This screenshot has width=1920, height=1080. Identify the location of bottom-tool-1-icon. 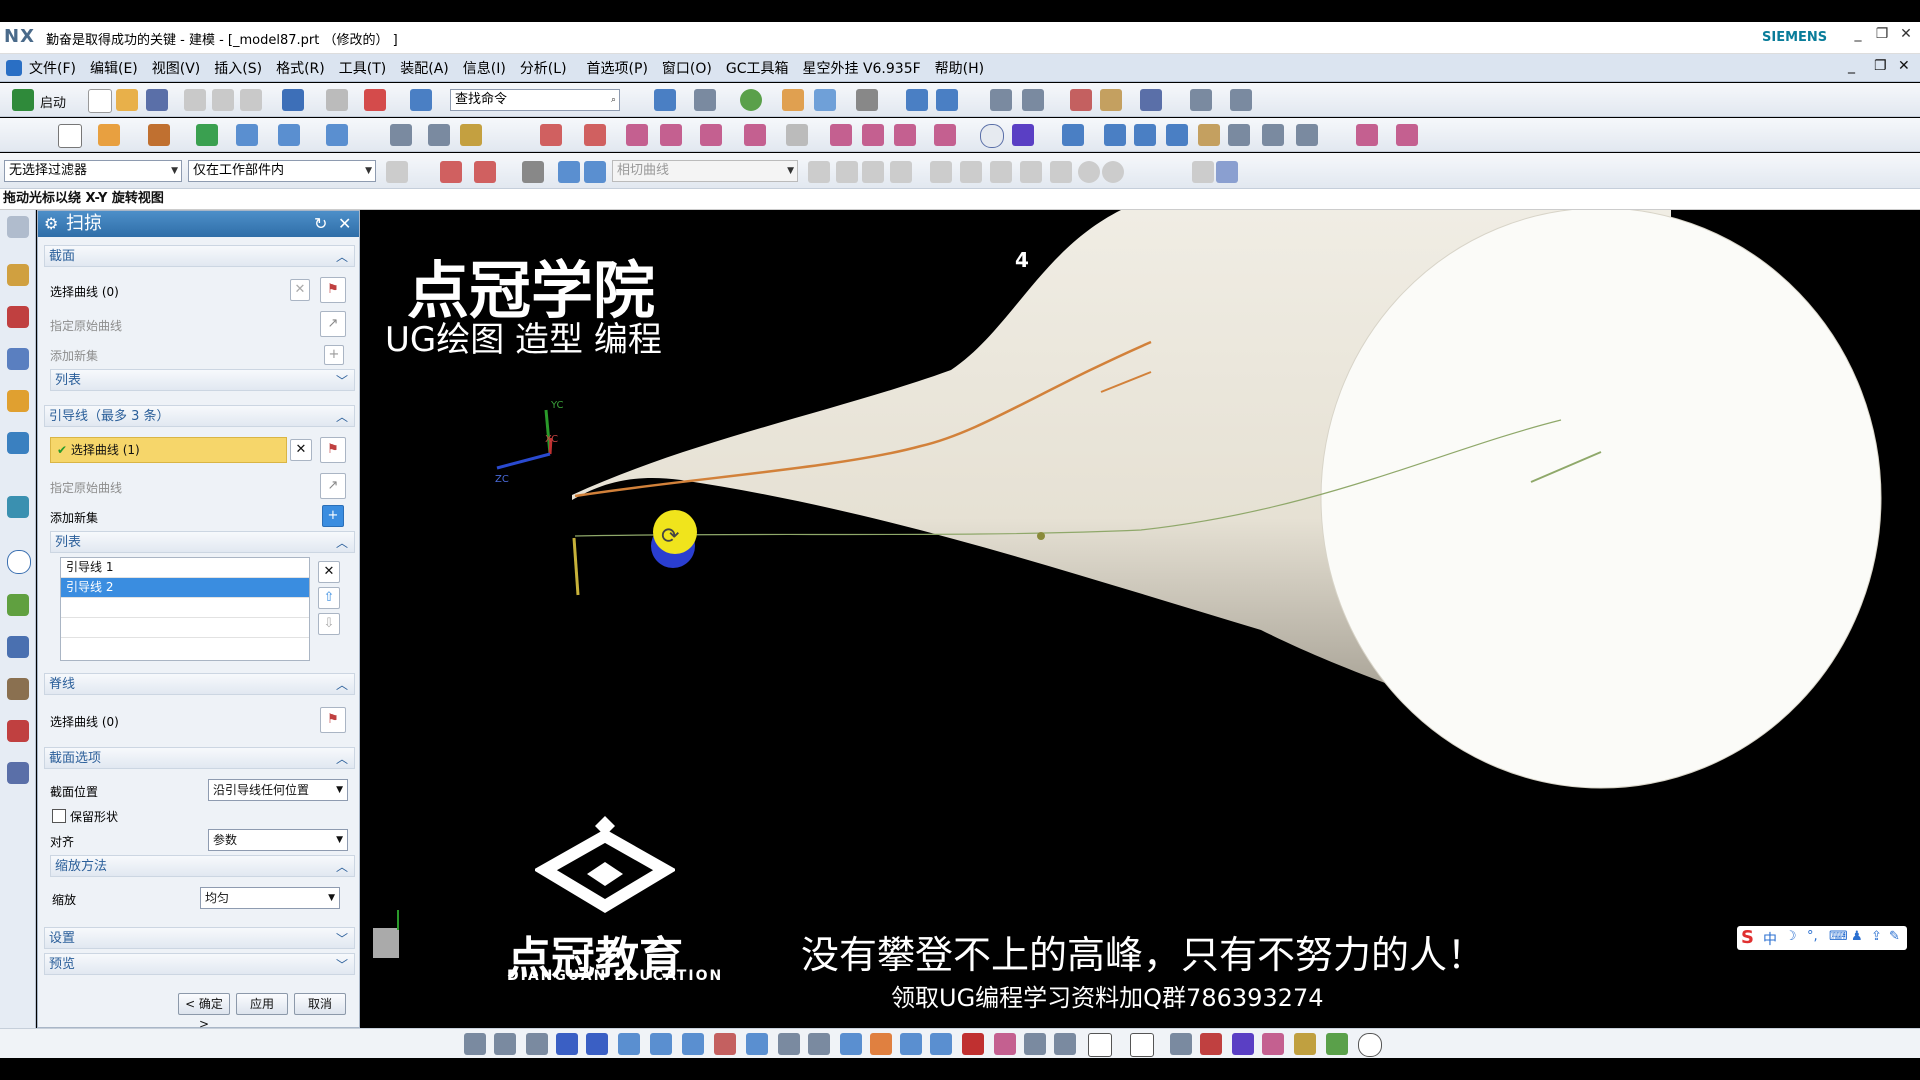
(475, 1044).